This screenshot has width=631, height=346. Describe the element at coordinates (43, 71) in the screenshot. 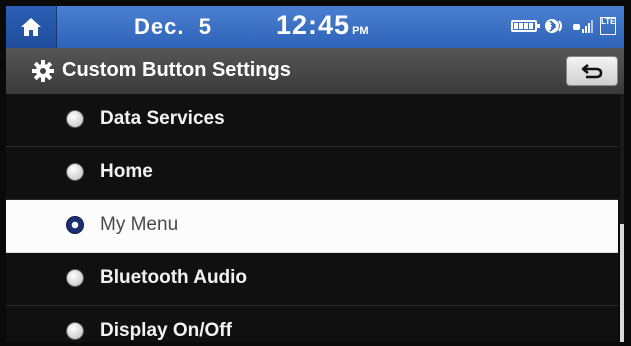

I see `gear-icon` at that location.